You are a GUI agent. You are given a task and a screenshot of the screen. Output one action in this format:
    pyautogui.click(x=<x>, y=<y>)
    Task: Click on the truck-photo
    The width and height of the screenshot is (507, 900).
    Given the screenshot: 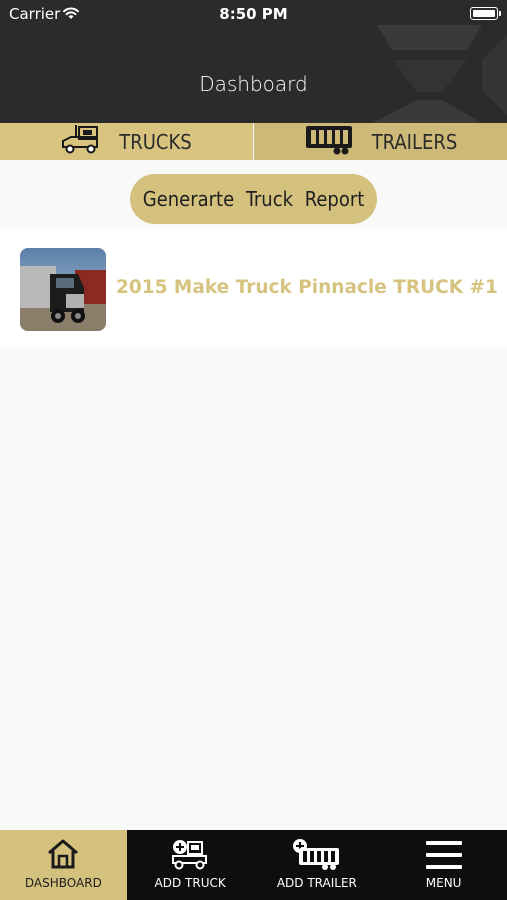 What is the action you would take?
    pyautogui.click(x=63, y=289)
    